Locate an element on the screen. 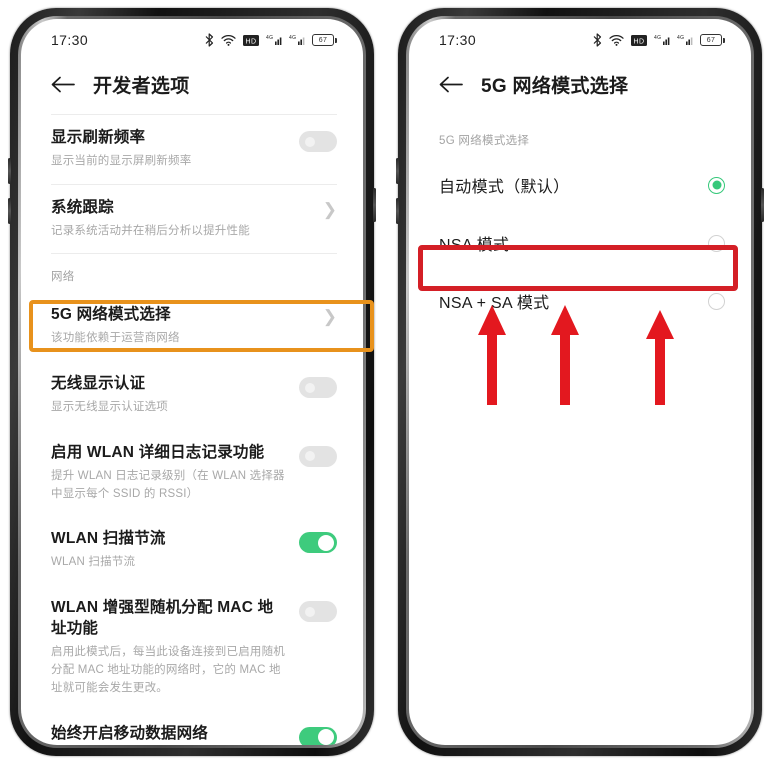 This screenshot has width=766, height=764. section-label-5g-mode: 5G 网络模式选择 is located at coordinates (484, 141).